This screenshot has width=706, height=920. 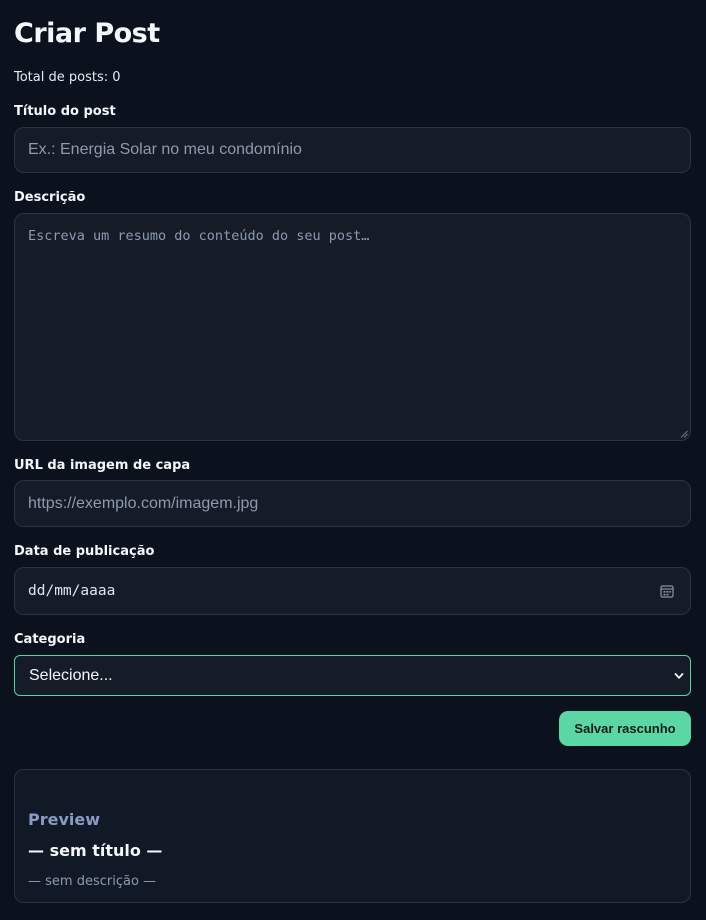 I want to click on title-label: Título do post, so click(x=65, y=111).